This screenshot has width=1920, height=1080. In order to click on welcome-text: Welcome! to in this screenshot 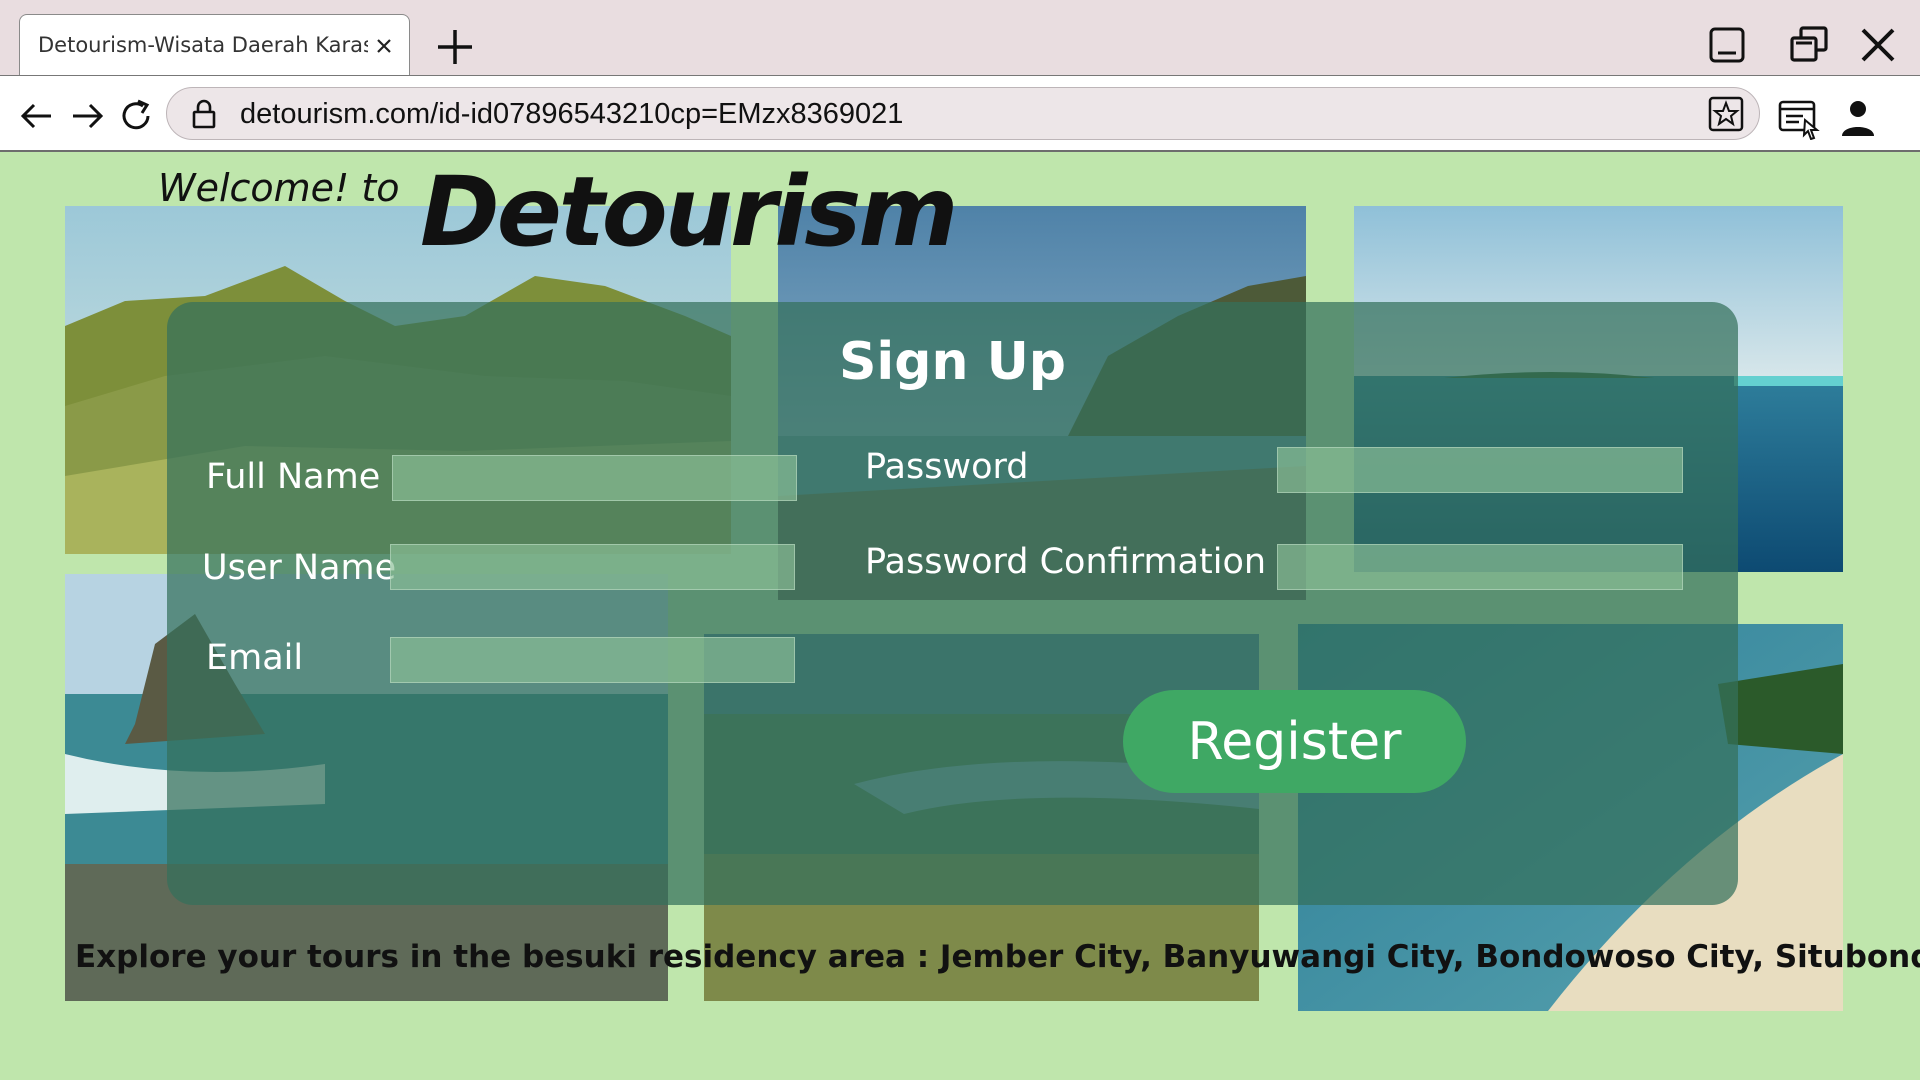, I will do `click(279, 188)`.